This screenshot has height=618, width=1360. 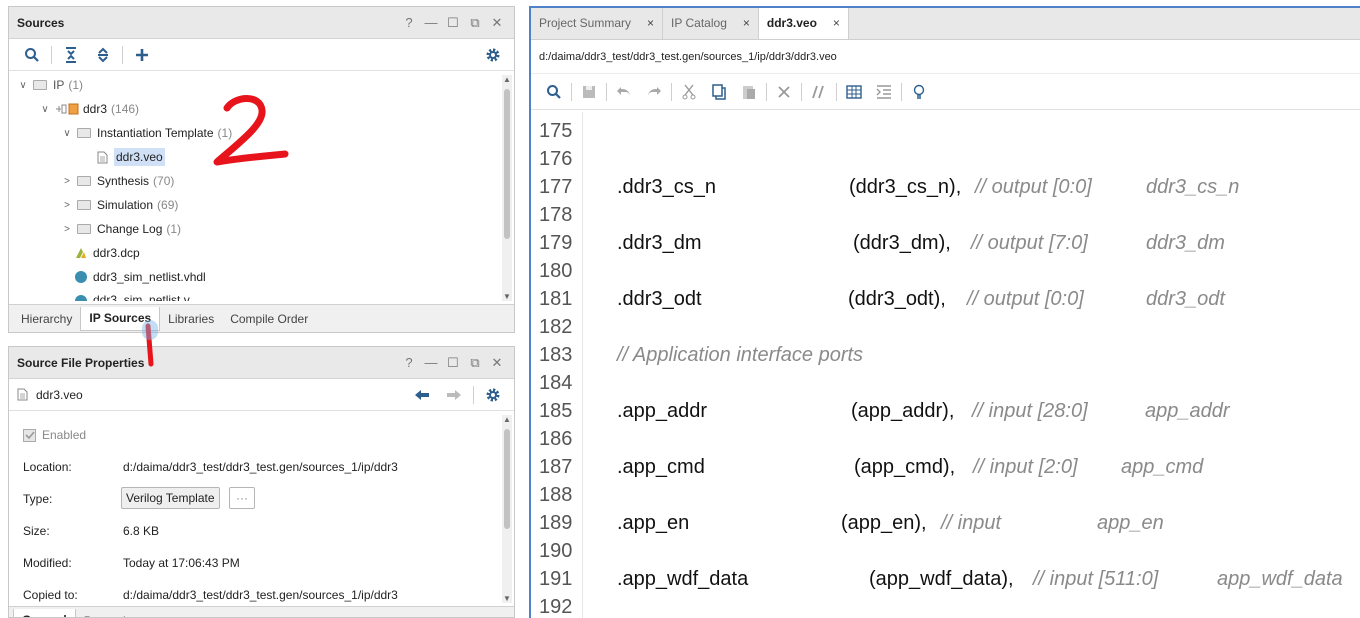 I want to click on column-select-icon, so click(x=854, y=92).